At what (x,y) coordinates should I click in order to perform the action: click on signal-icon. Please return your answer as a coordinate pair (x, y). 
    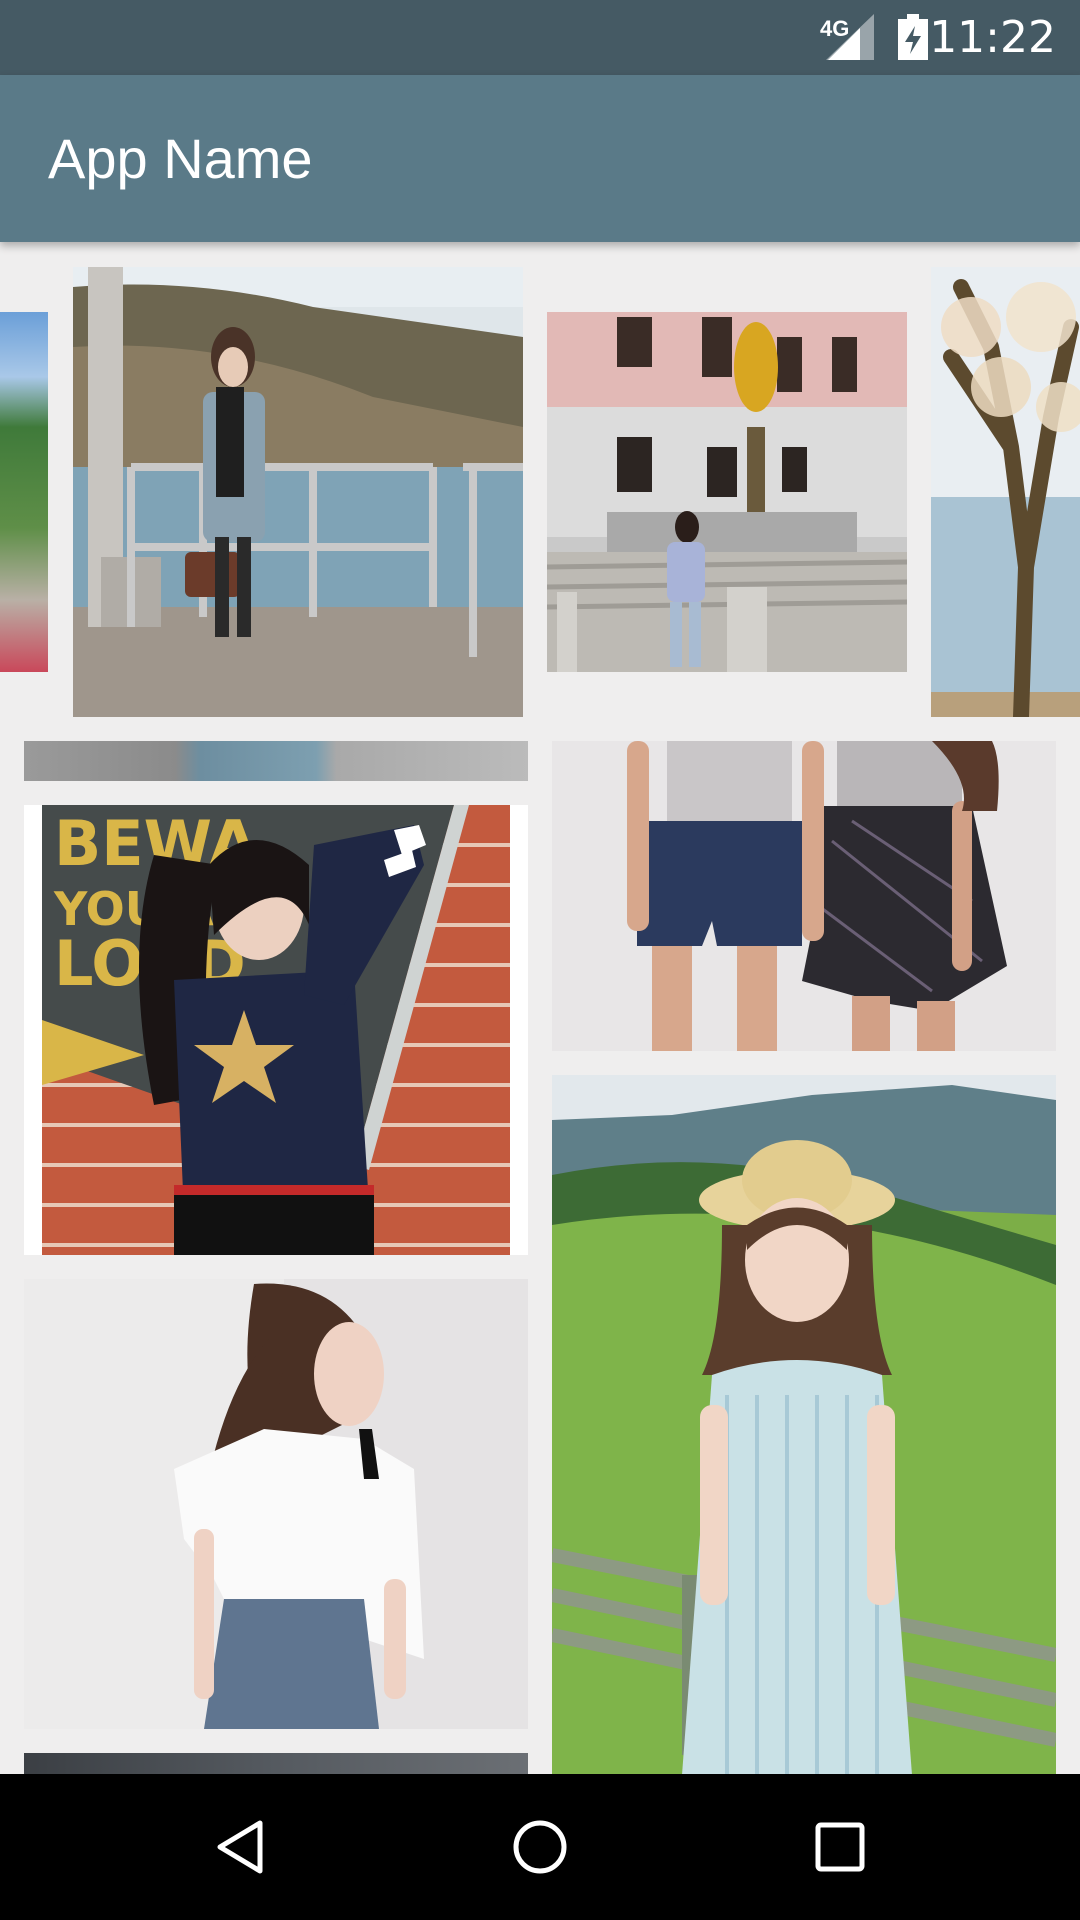
    Looking at the image, I should click on (850, 37).